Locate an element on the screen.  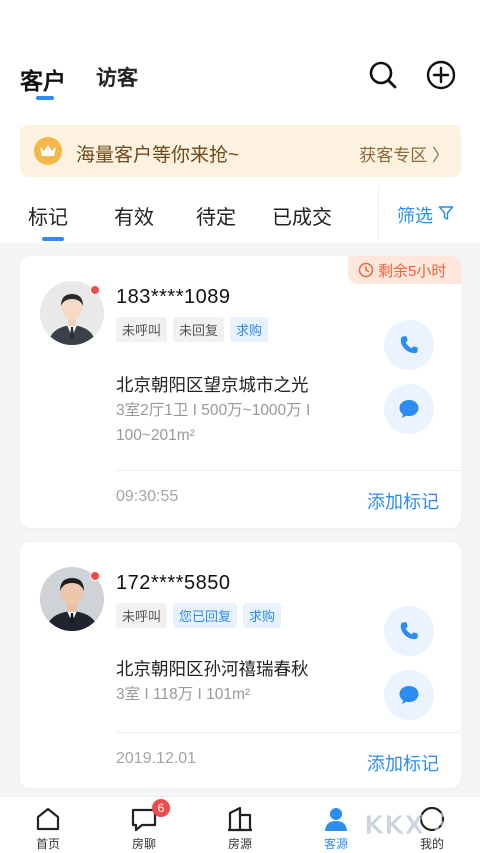
watermark-logo: KKX下载 is located at coordinates (420, 825).